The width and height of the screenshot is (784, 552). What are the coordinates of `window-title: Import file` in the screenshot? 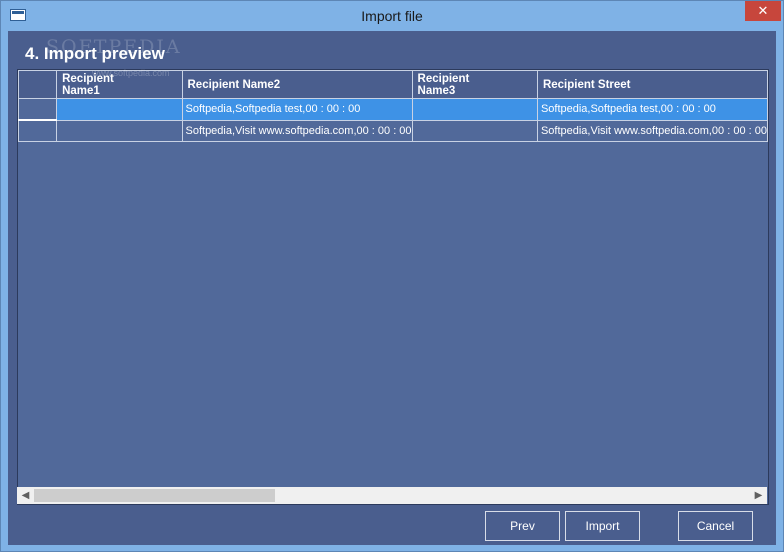 It's located at (392, 16).